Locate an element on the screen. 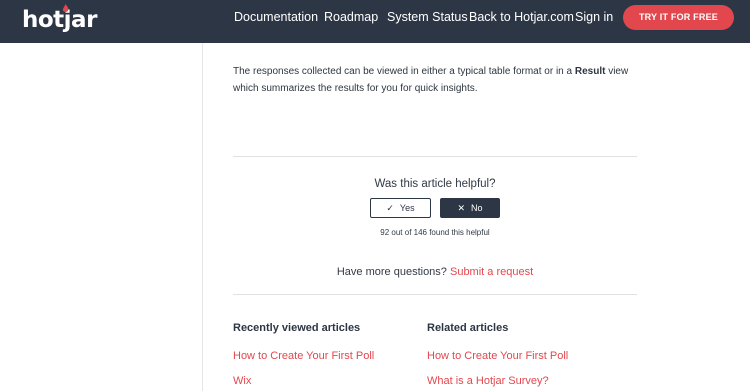  recently-viewed-link: How to Create Your First Poll is located at coordinates (303, 356).